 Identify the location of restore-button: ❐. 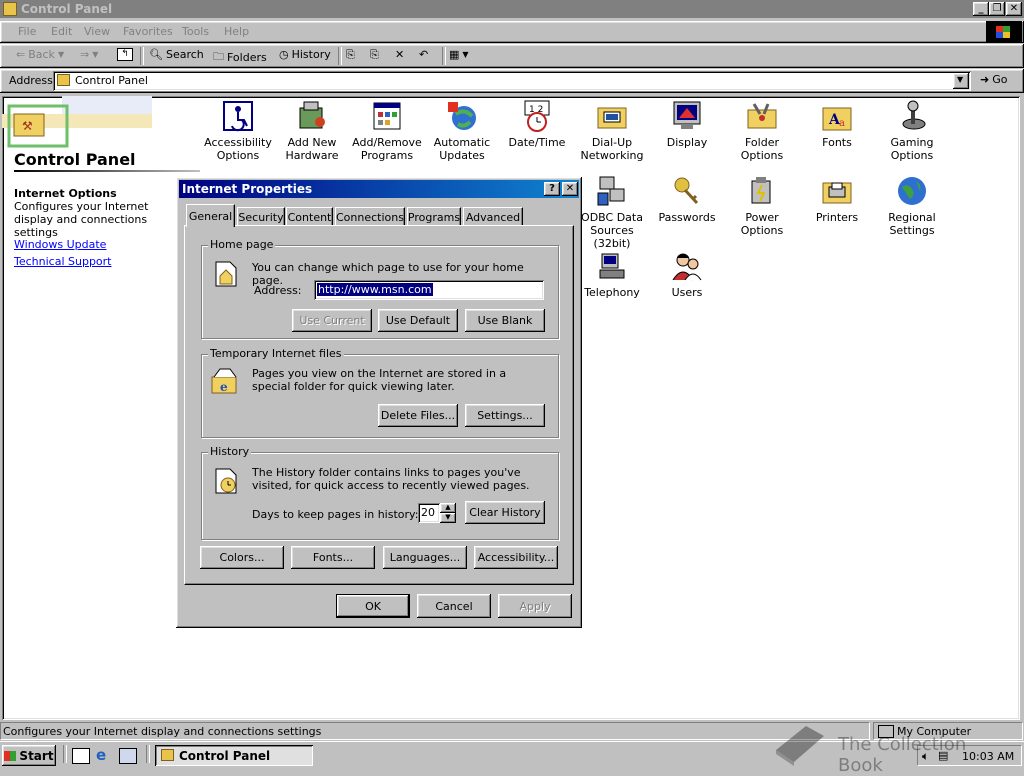
(997, 9).